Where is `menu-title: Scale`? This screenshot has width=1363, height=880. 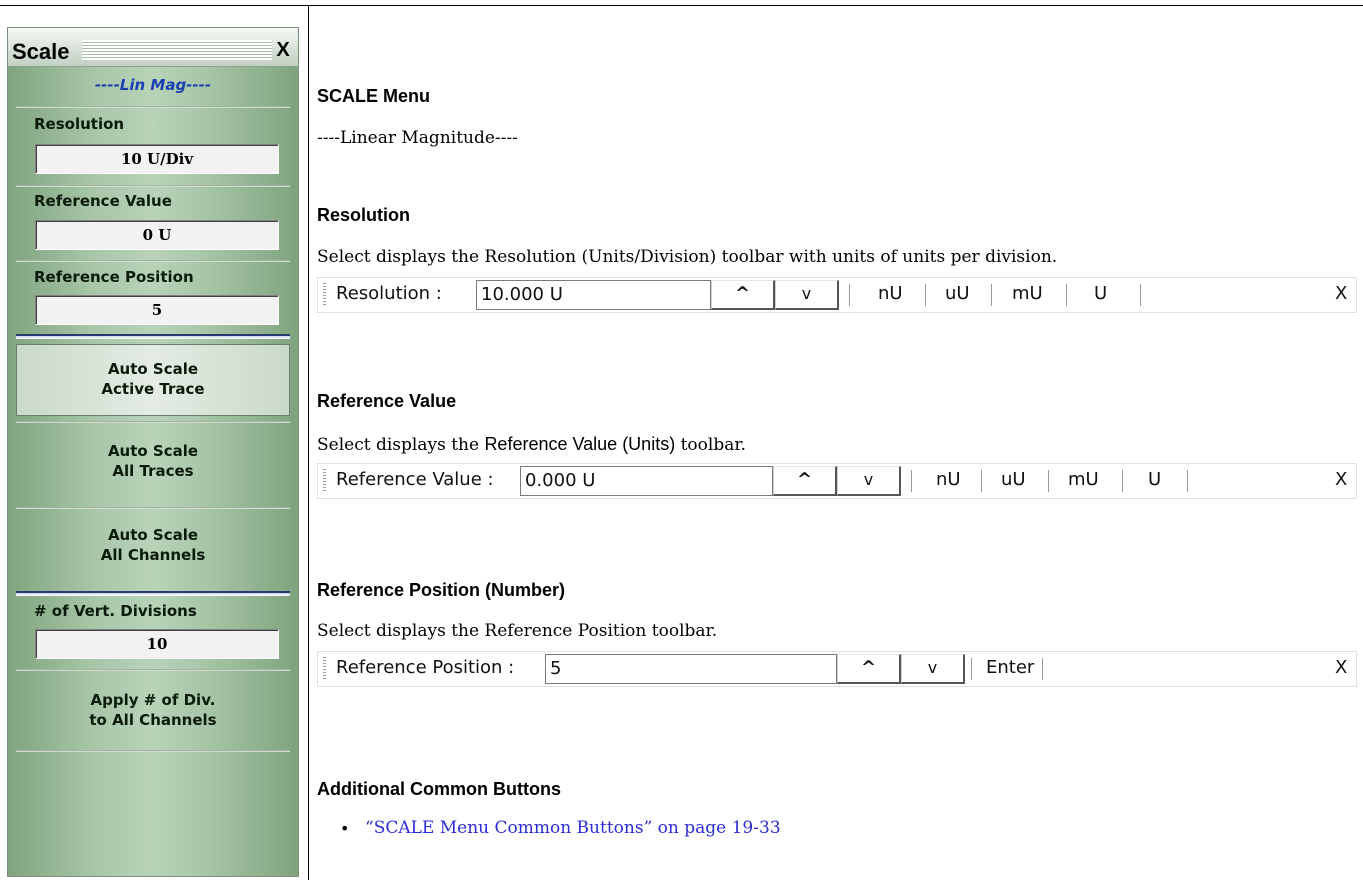
menu-title: Scale is located at coordinates (41, 51).